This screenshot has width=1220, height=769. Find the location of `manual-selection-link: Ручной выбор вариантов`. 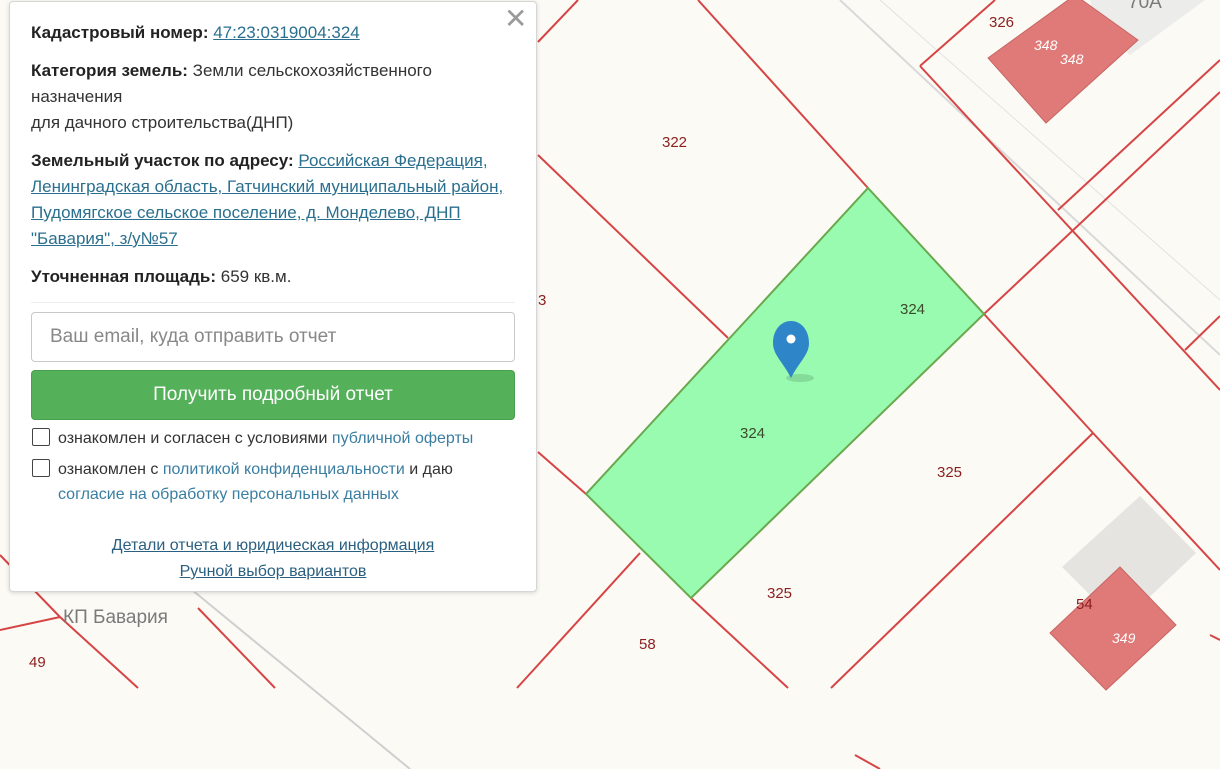

manual-selection-link: Ручной выбор вариантов is located at coordinates (273, 571).